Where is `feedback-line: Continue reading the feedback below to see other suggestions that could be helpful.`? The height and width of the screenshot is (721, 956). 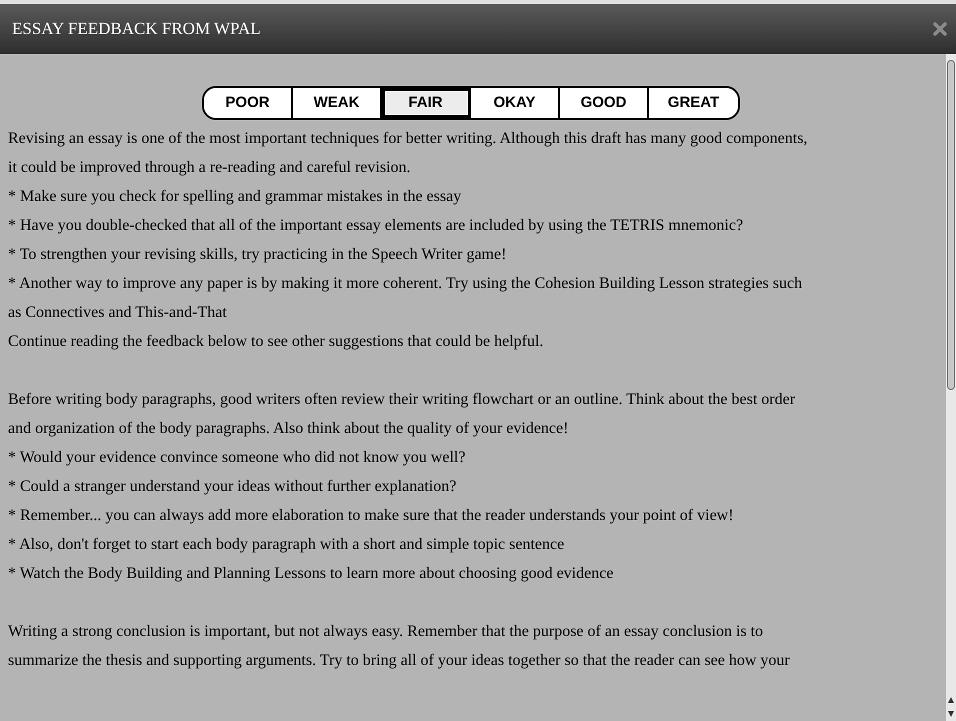
feedback-line: Continue reading the feedback below to see other suggestions that could be helpful. is located at coordinates (276, 342).